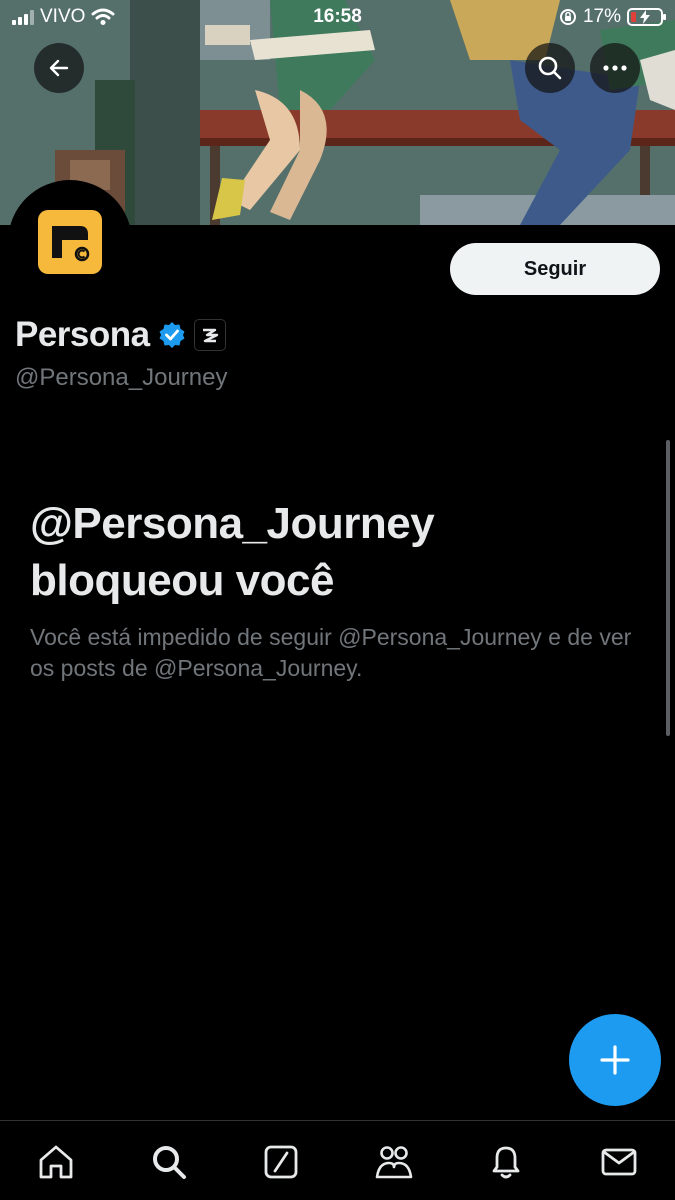 This screenshot has width=675, height=1200. I want to click on battery-percent: 17%, so click(601, 16).